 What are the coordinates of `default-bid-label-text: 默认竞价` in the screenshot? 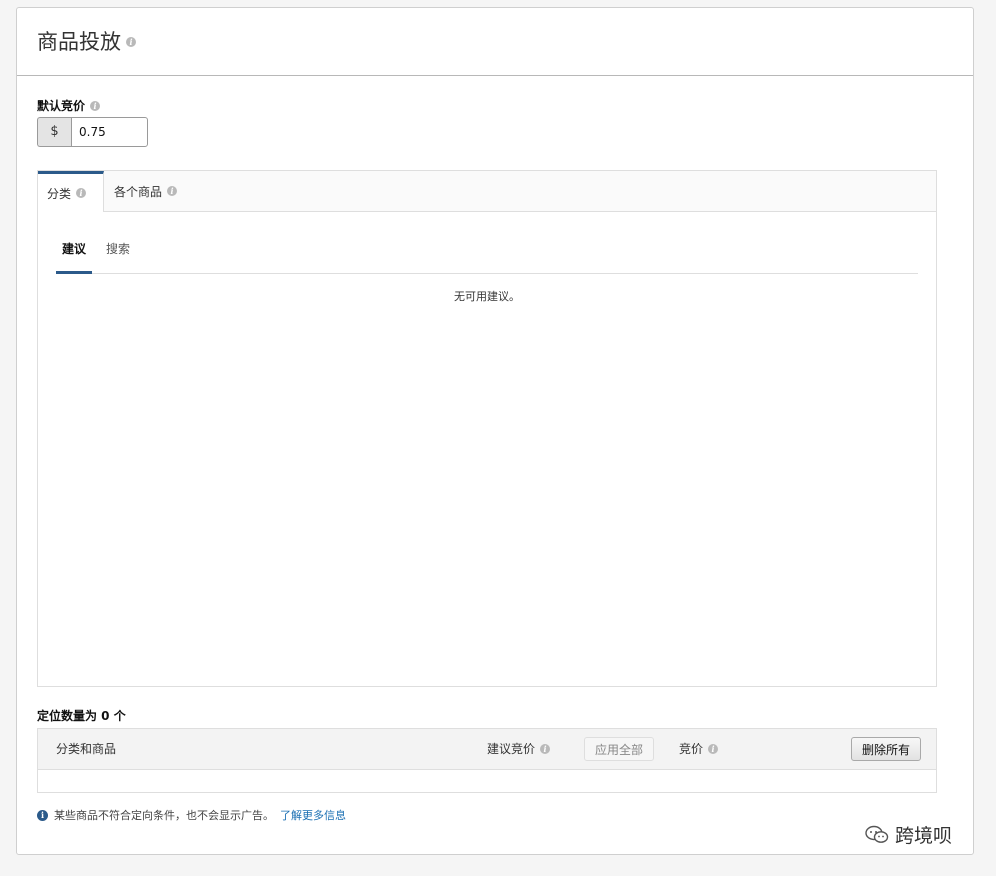 It's located at (61, 106).